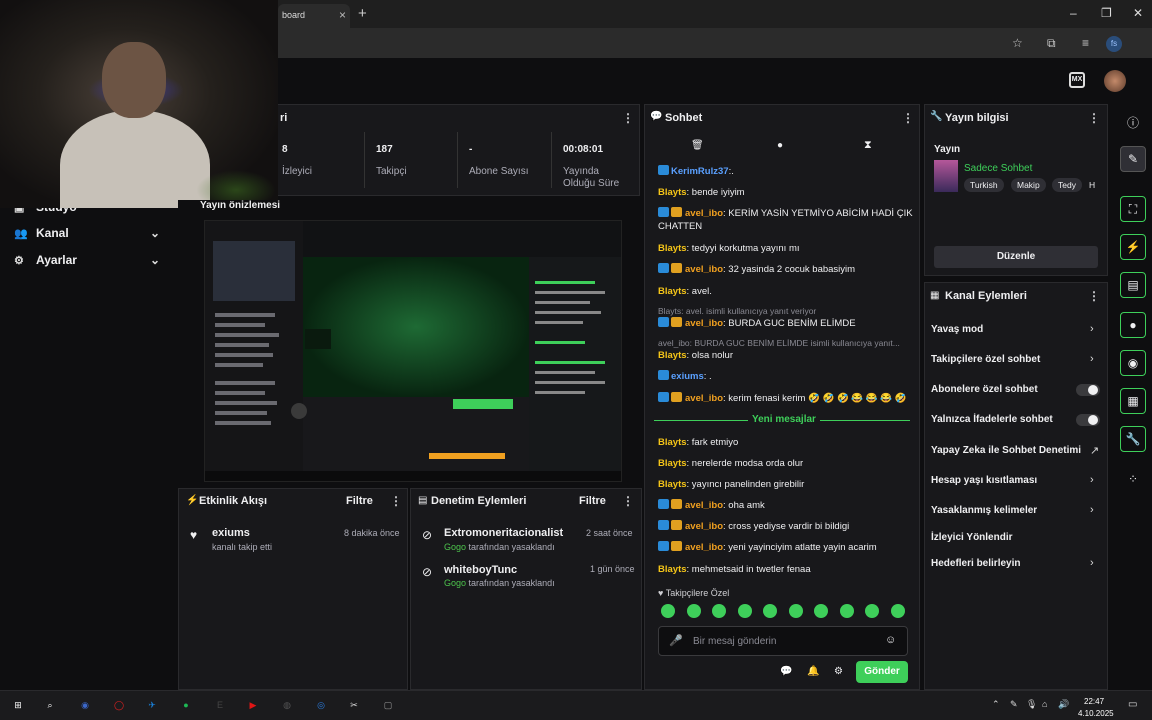 This screenshot has width=1152, height=720. I want to click on browser-profile-avatar: fs, so click(1114, 44).